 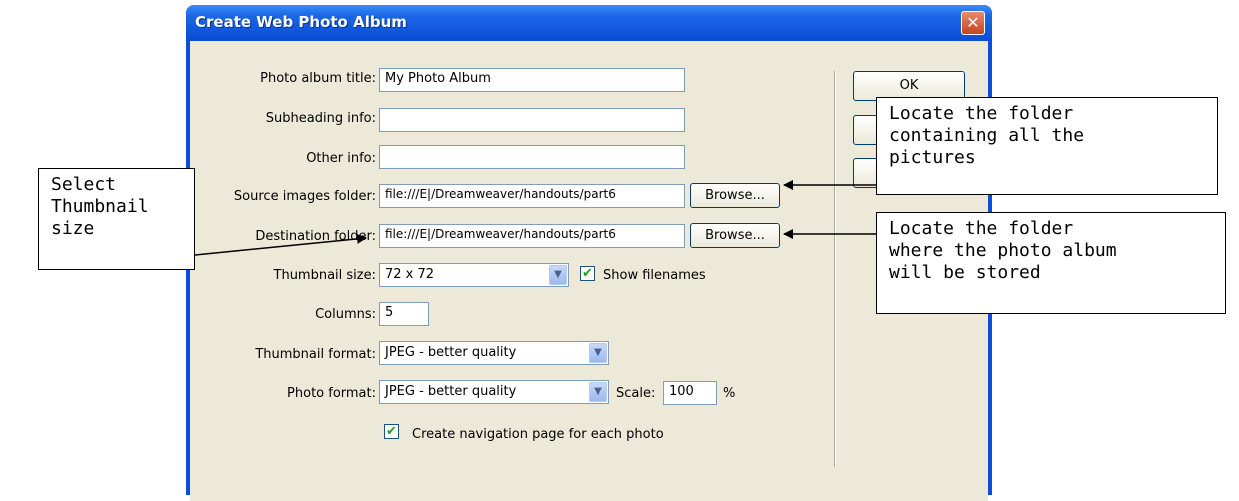 What do you see at coordinates (535, 218) in the screenshot?
I see `annotation-arrows` at bounding box center [535, 218].